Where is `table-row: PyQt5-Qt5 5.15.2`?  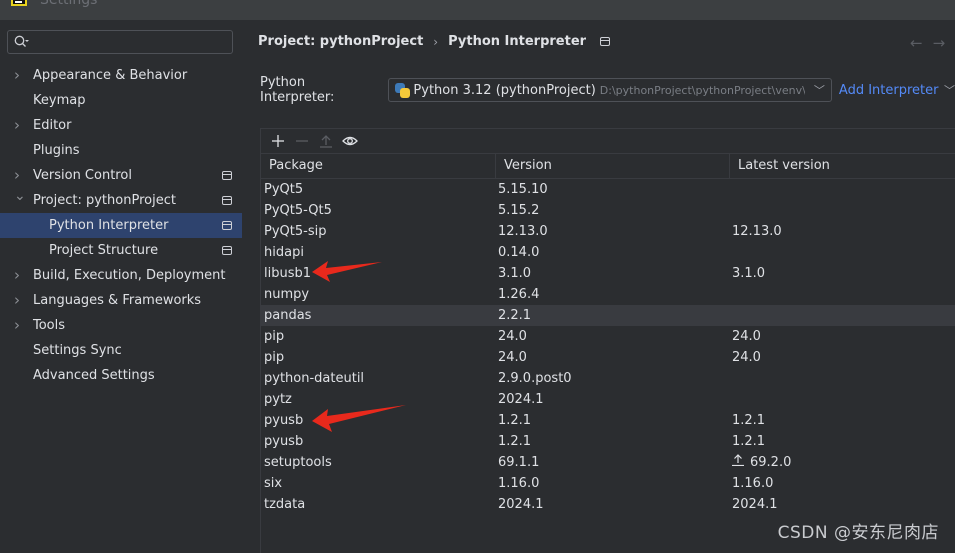 table-row: PyQt5-Qt5 5.15.2 is located at coordinates (608, 210).